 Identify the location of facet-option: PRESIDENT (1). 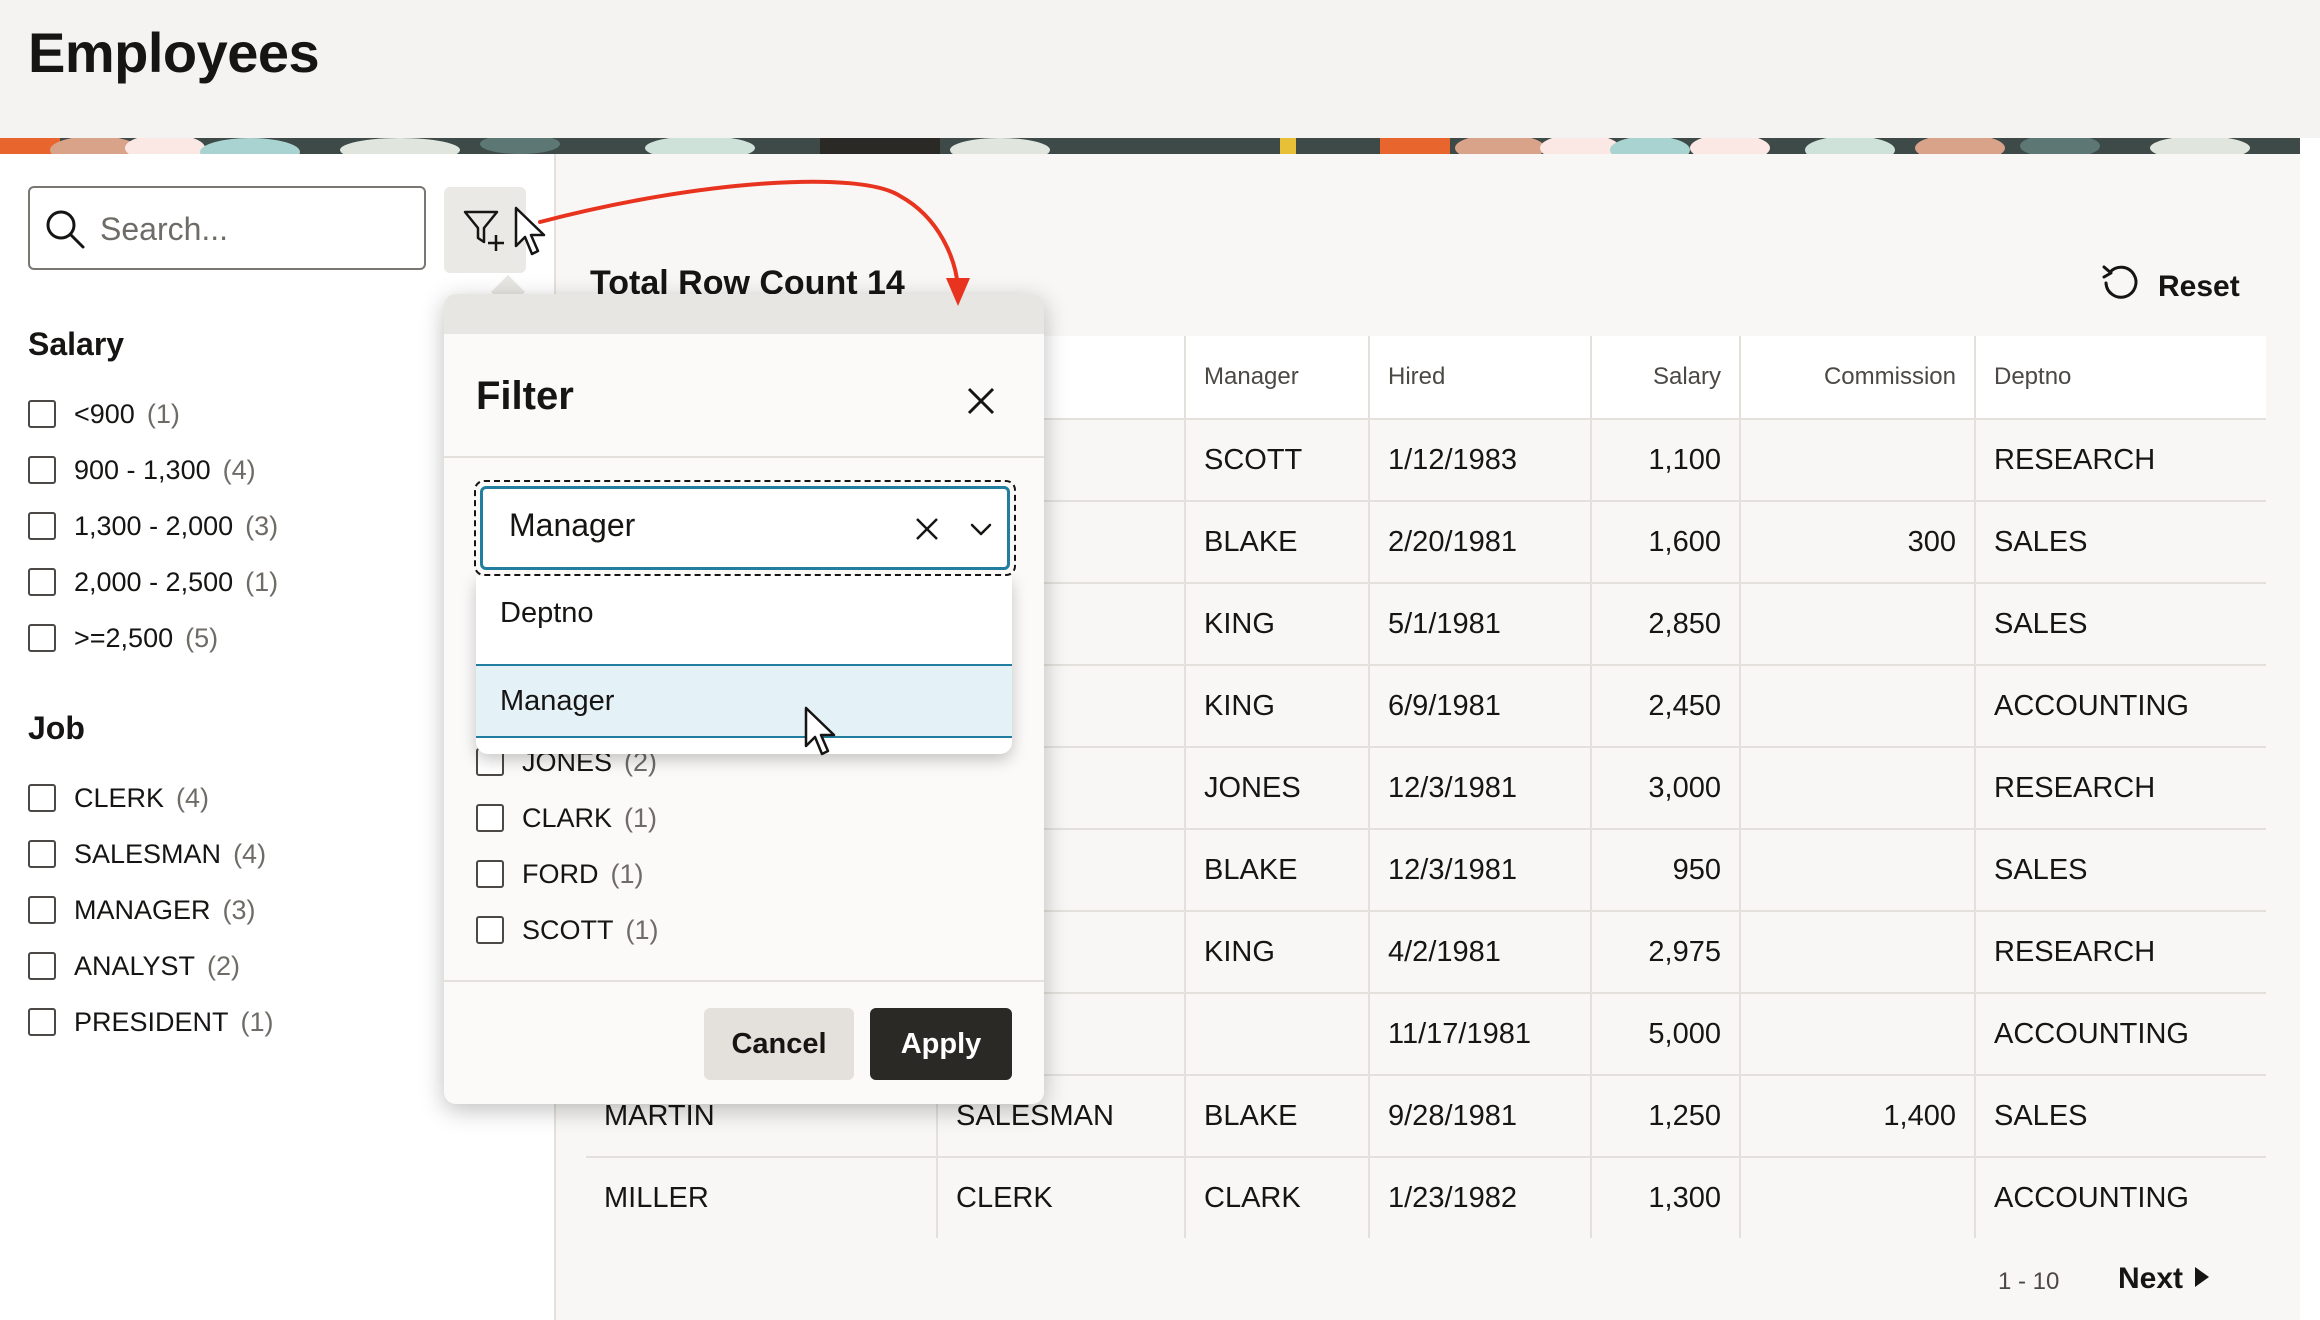
(151, 1022).